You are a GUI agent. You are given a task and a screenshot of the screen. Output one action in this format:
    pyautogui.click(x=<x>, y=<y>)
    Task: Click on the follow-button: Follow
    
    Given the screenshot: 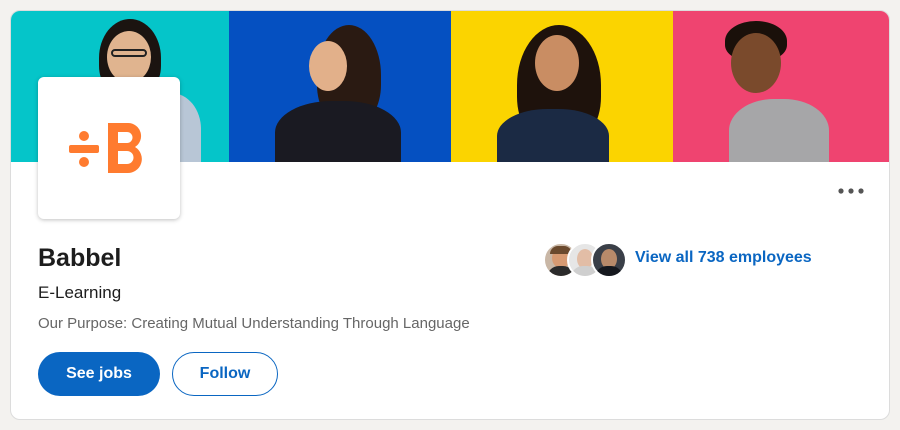 What is the action you would take?
    pyautogui.click(x=225, y=374)
    